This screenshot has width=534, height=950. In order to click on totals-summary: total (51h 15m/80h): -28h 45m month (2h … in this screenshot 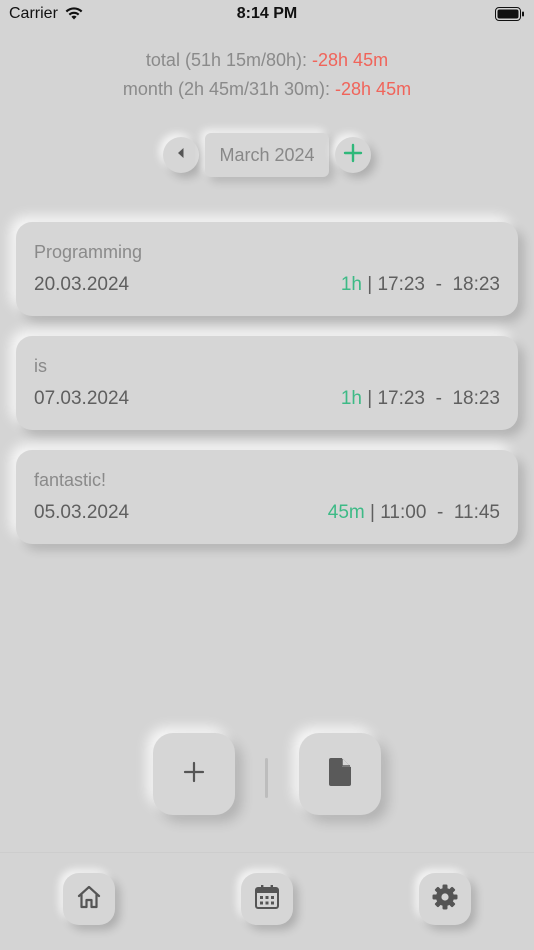, I will do `click(267, 75)`.